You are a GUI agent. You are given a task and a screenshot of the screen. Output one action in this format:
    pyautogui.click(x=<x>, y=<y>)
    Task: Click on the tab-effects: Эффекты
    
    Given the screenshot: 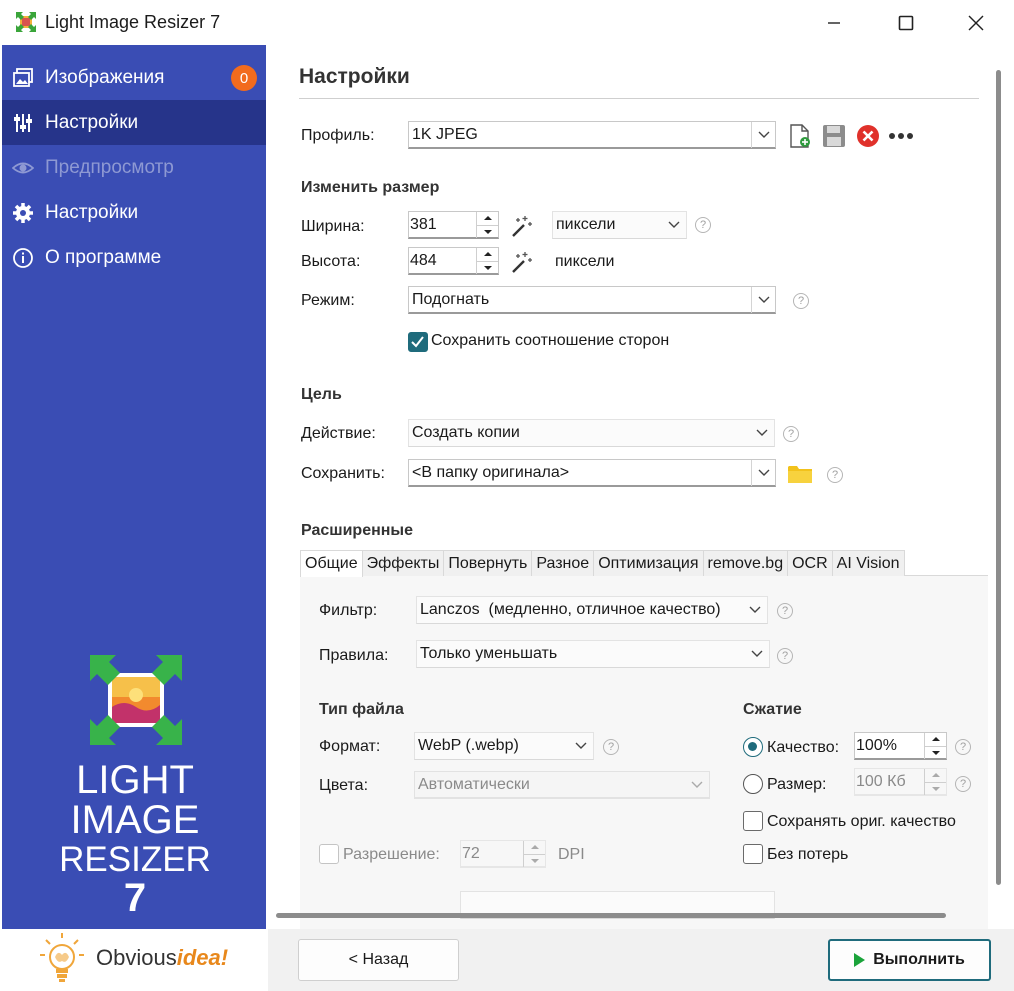 What is the action you would take?
    pyautogui.click(x=403, y=563)
    